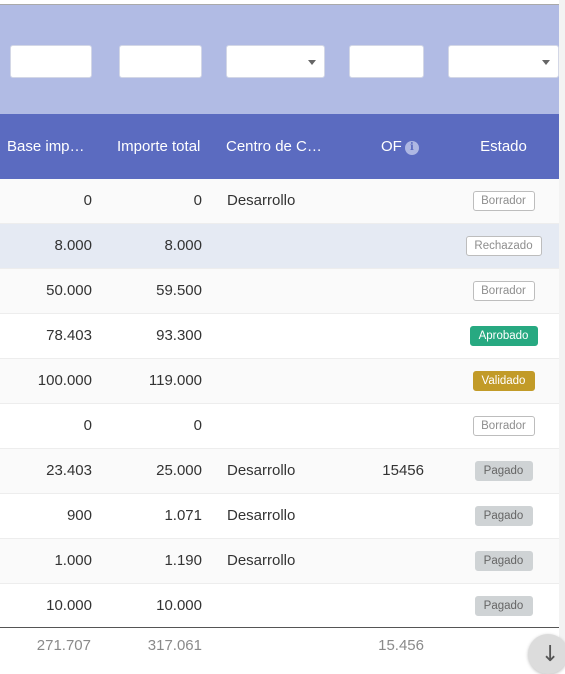 Image resolution: width=565 pixels, height=674 pixels. I want to click on column-header-of: OF i, so click(411, 146).